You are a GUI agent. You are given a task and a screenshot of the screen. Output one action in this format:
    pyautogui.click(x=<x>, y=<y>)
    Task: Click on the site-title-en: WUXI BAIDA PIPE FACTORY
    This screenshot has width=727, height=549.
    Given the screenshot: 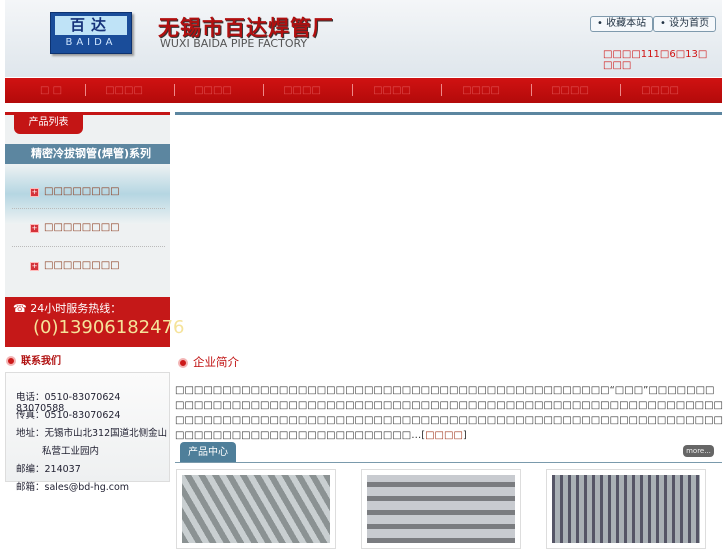 What is the action you would take?
    pyautogui.click(x=234, y=43)
    